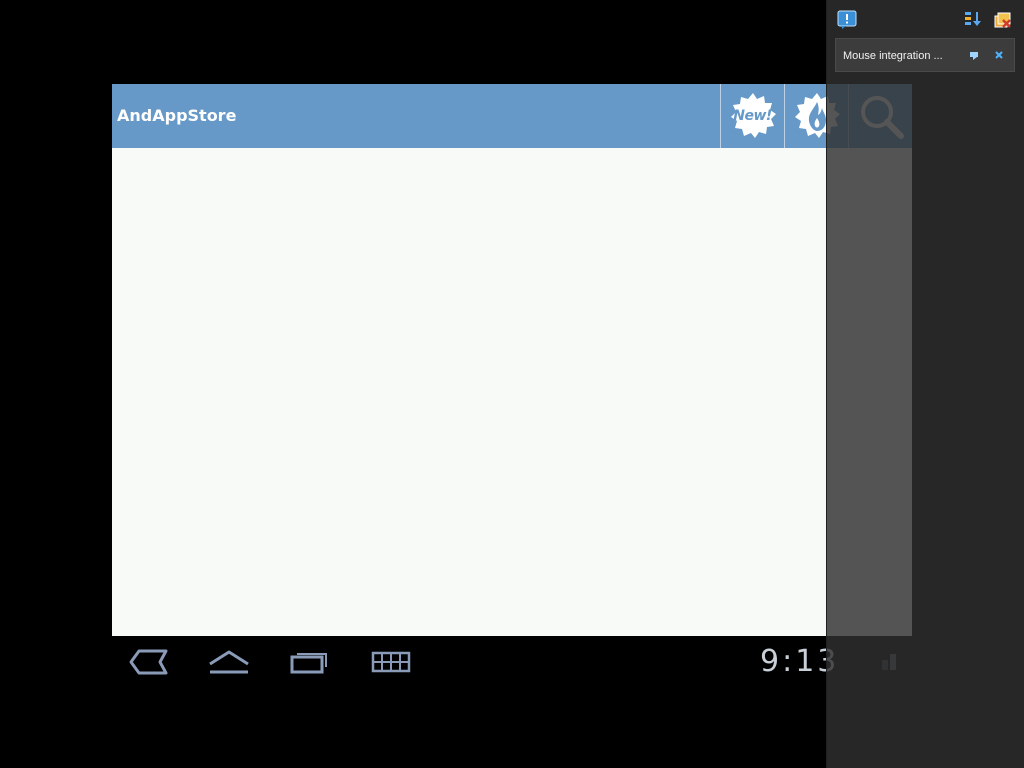 This screenshot has width=1024, height=768. I want to click on new-badge-label: New!, so click(752, 116).